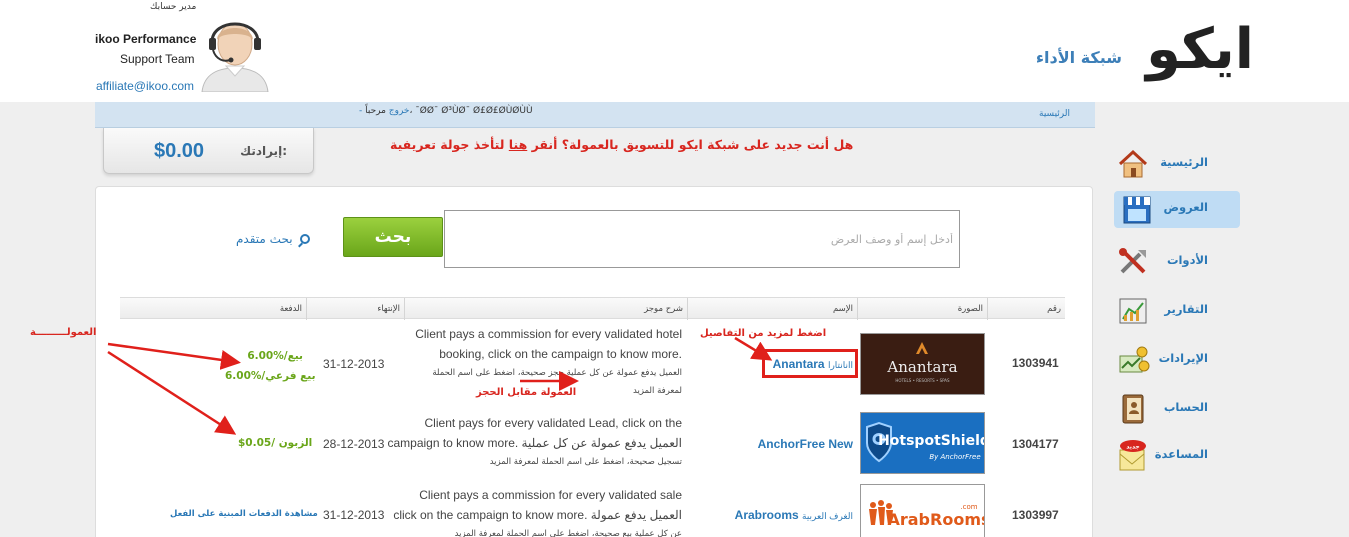  Describe the element at coordinates (922, 380) in the screenshot. I see `anantara-logo-subtext: HOTELS • RESORTS • SPAS` at that location.